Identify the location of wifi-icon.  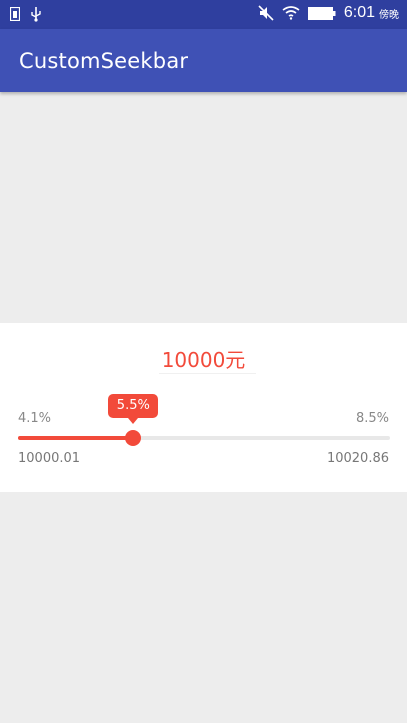
(291, 13).